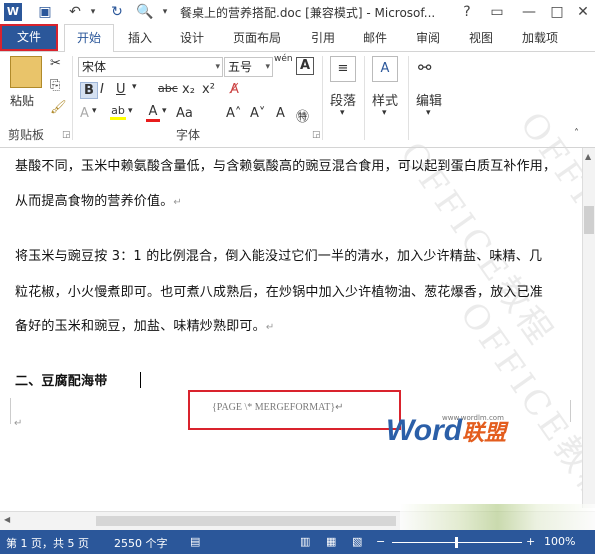  I want to click on logo-cn: 联盟, so click(484, 433).